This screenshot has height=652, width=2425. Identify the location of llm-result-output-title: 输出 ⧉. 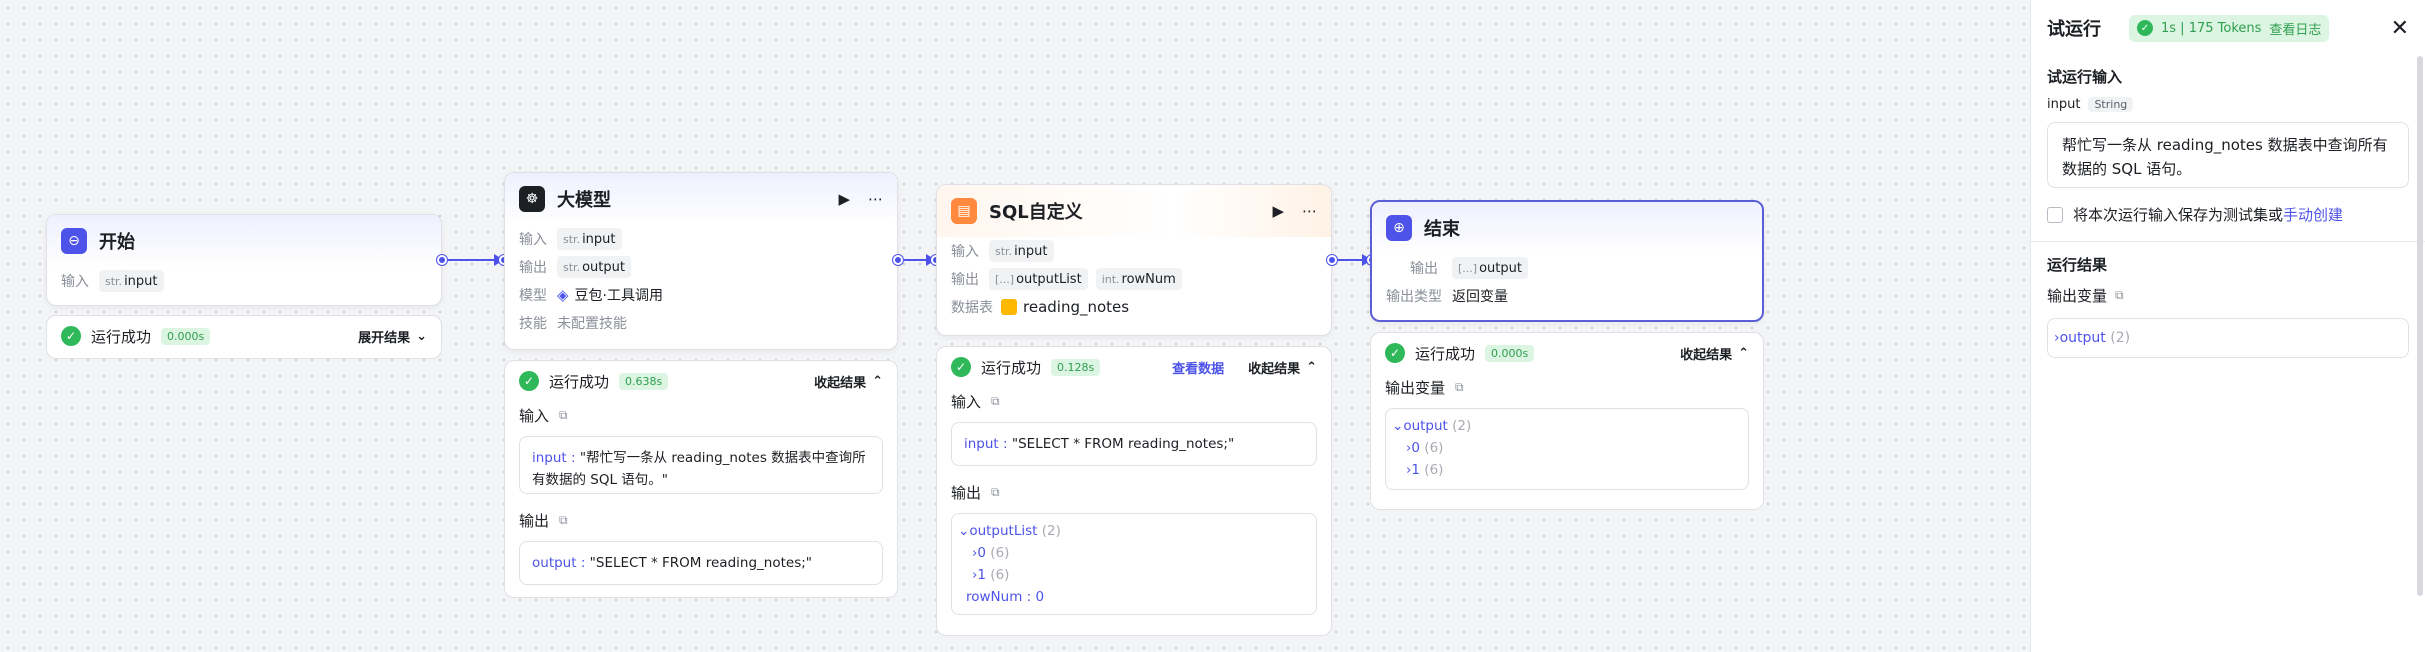
(543, 521).